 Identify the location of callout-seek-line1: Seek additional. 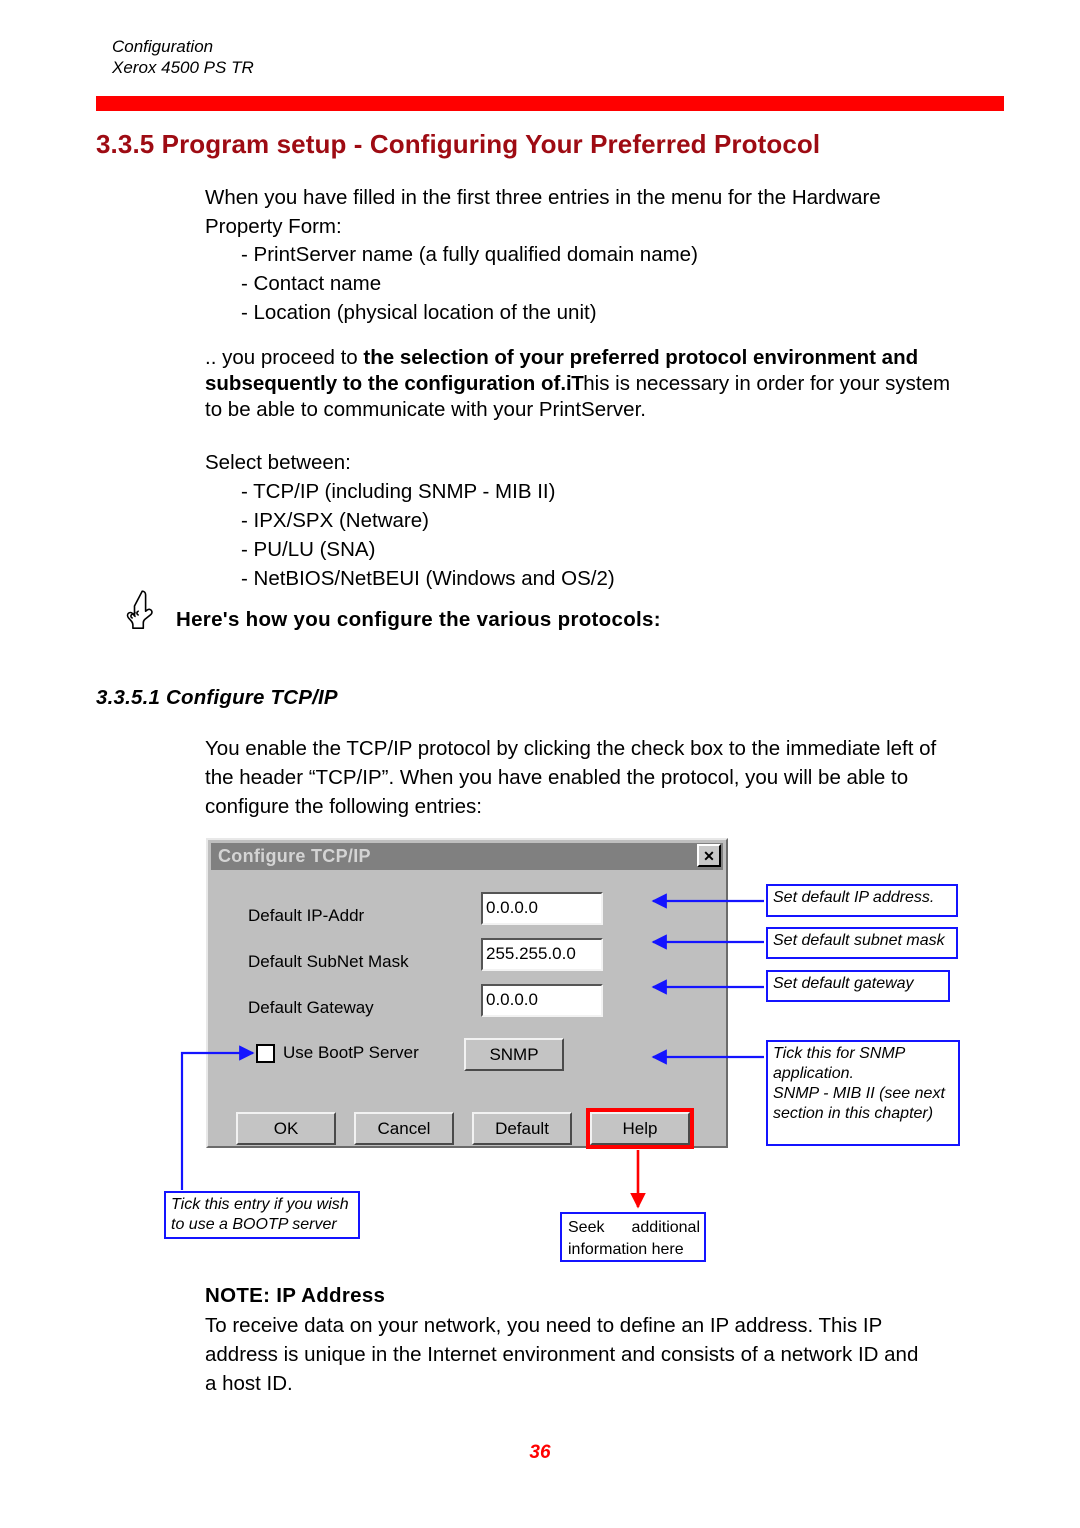
(634, 1227).